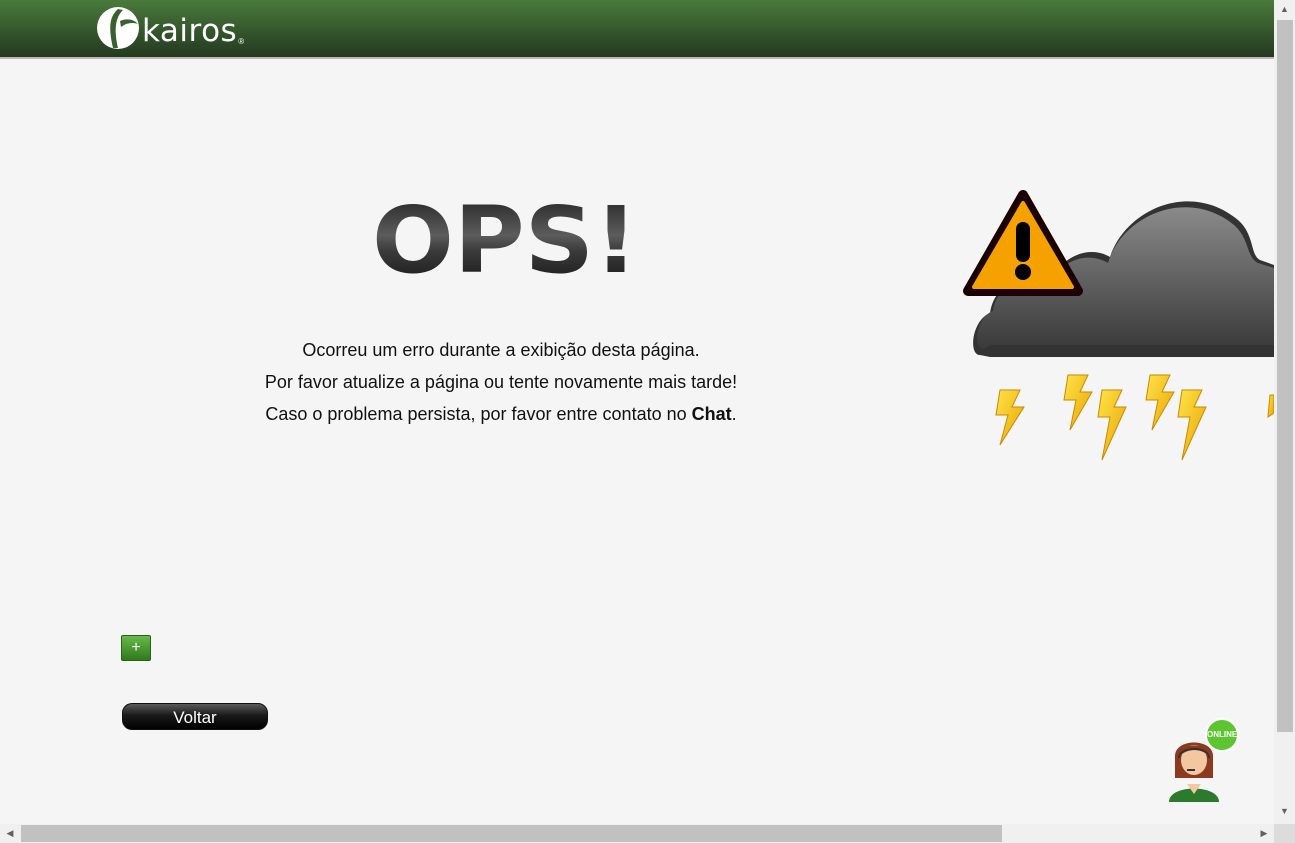 The image size is (1295, 843). I want to click on vertical-scroll-thumb, so click(1285, 376).